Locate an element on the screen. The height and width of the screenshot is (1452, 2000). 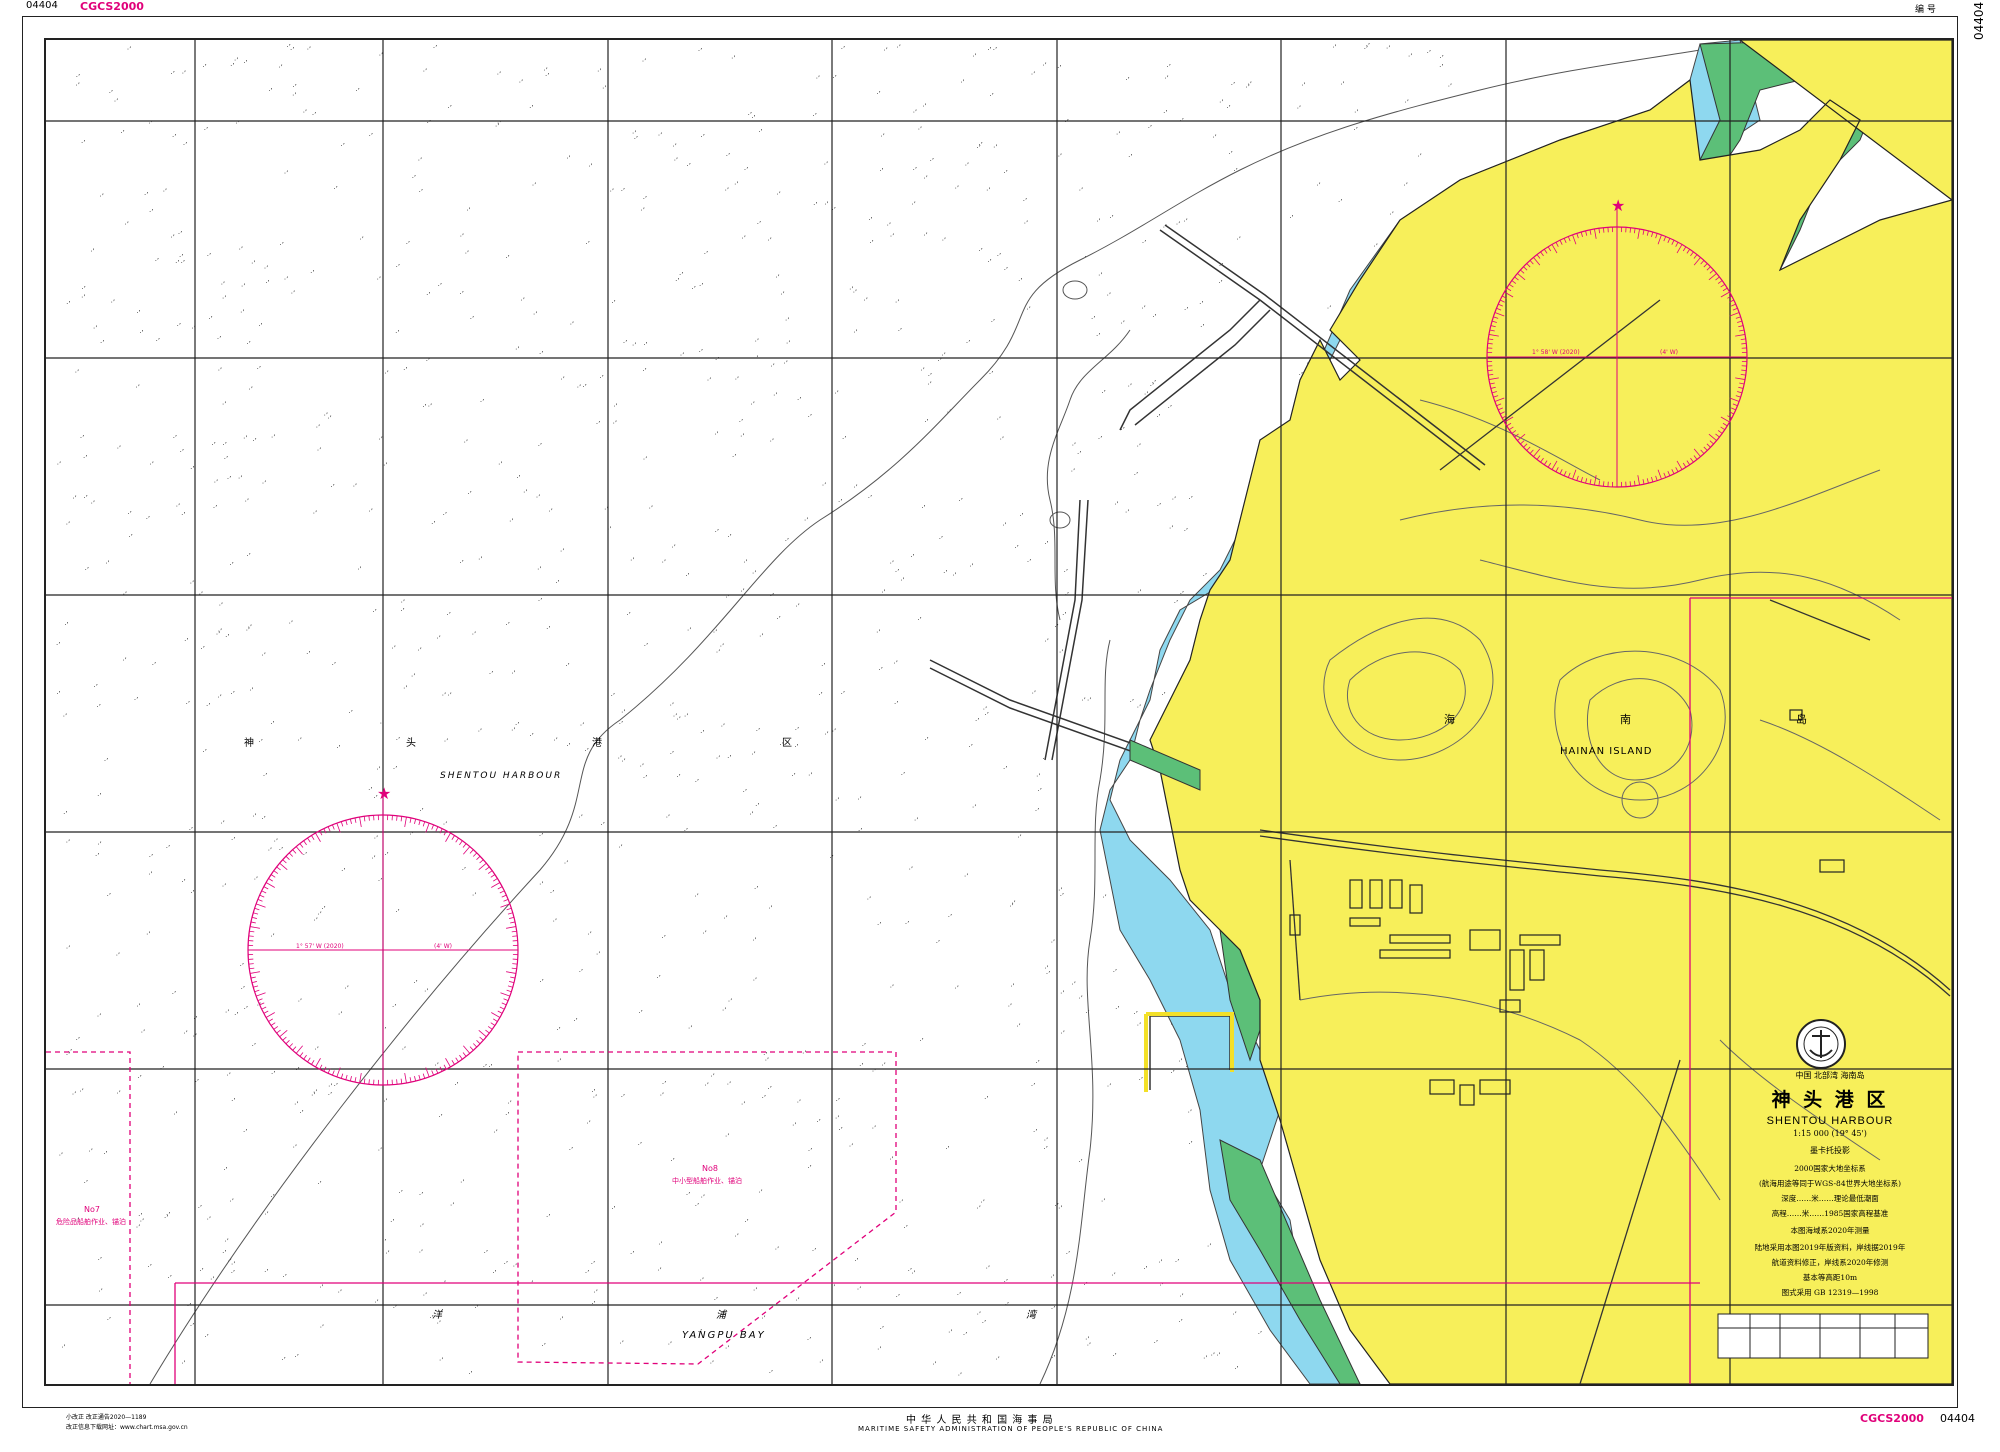
title-en: SHENTOU HARBOUR is located at coordinates (1830, 1121).